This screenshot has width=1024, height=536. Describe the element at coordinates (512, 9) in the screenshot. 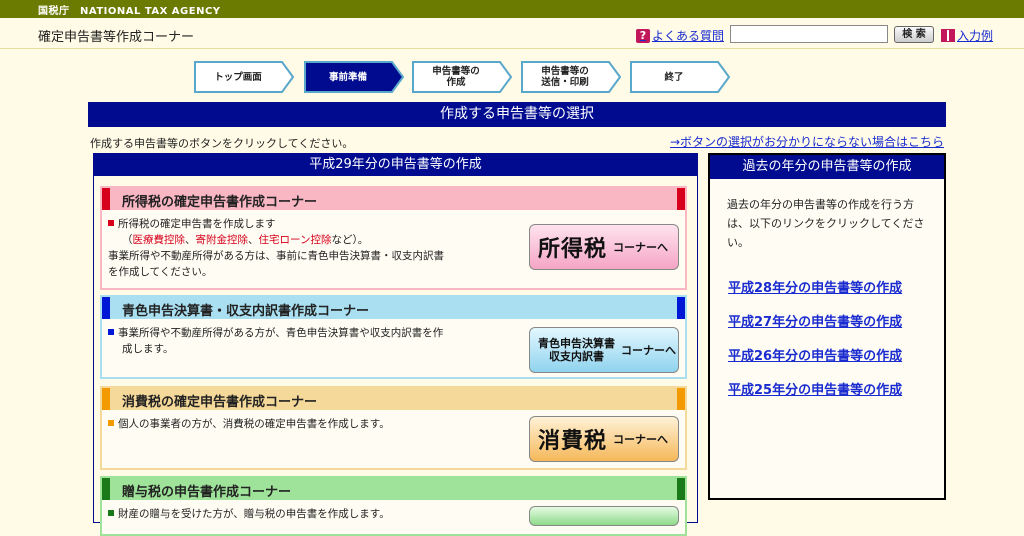

I see `agency-topbar: 国税庁 NATIONAL TAX AGENCY` at that location.